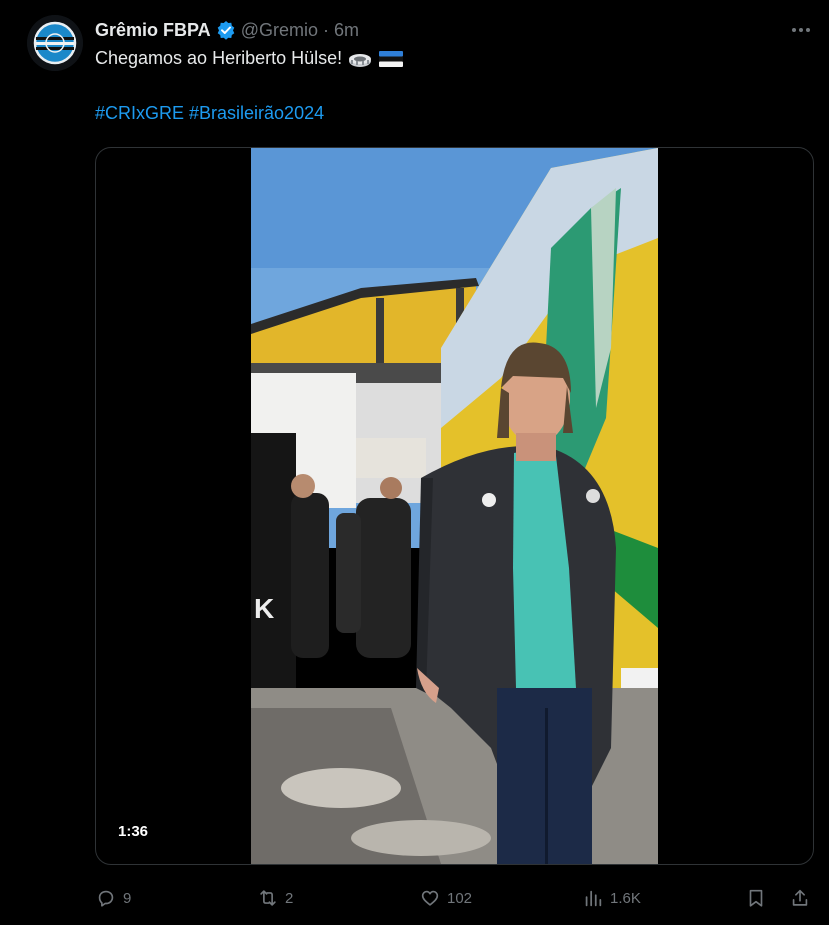 This screenshot has height=925, width=829. Describe the element at coordinates (346, 30) in the screenshot. I see `timestamp: 6m` at that location.